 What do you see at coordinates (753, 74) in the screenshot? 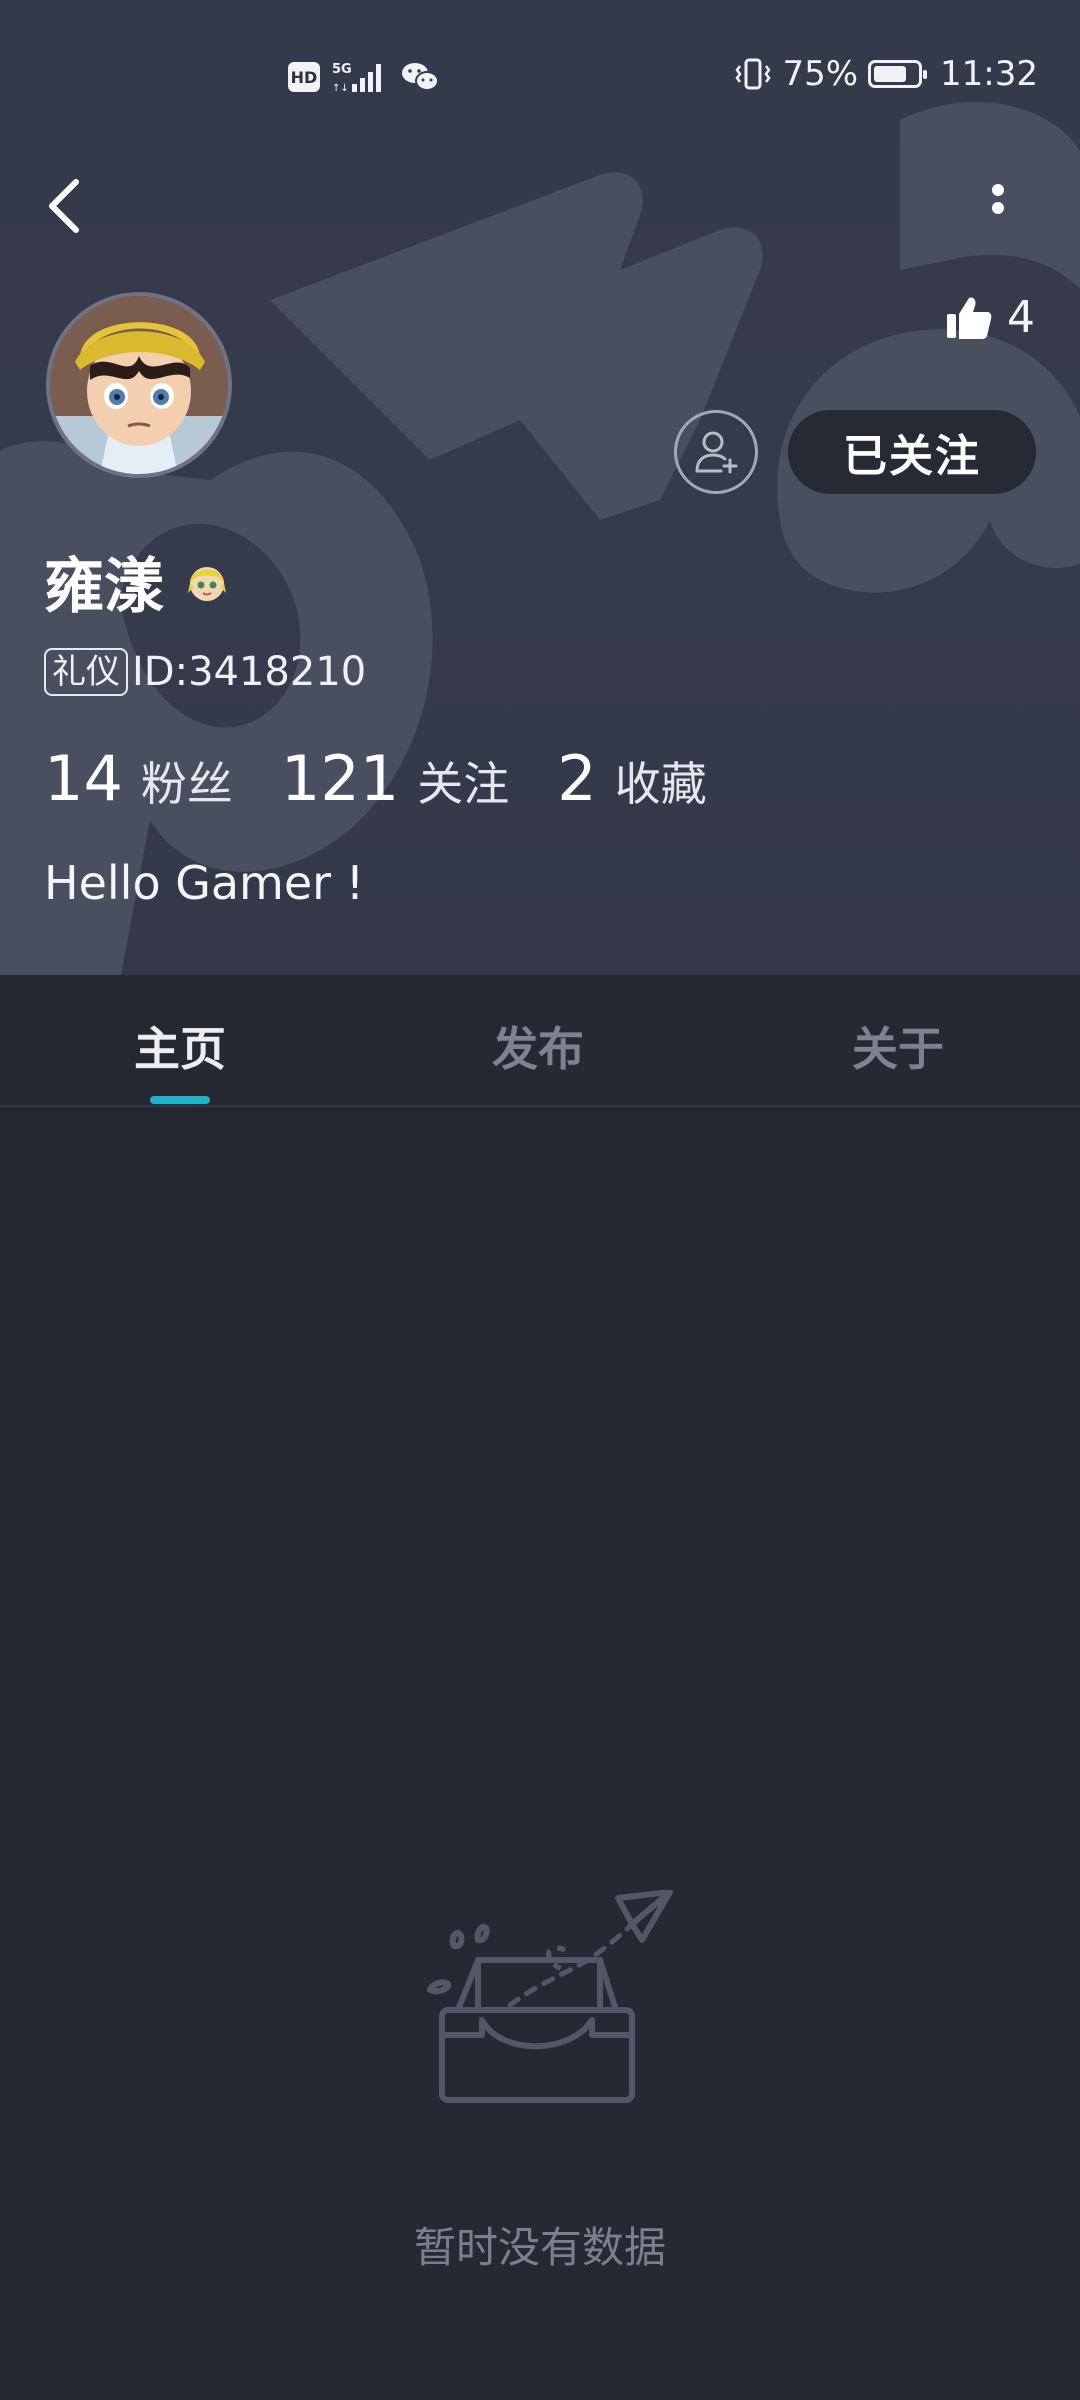
I see `vibrate-icon` at bounding box center [753, 74].